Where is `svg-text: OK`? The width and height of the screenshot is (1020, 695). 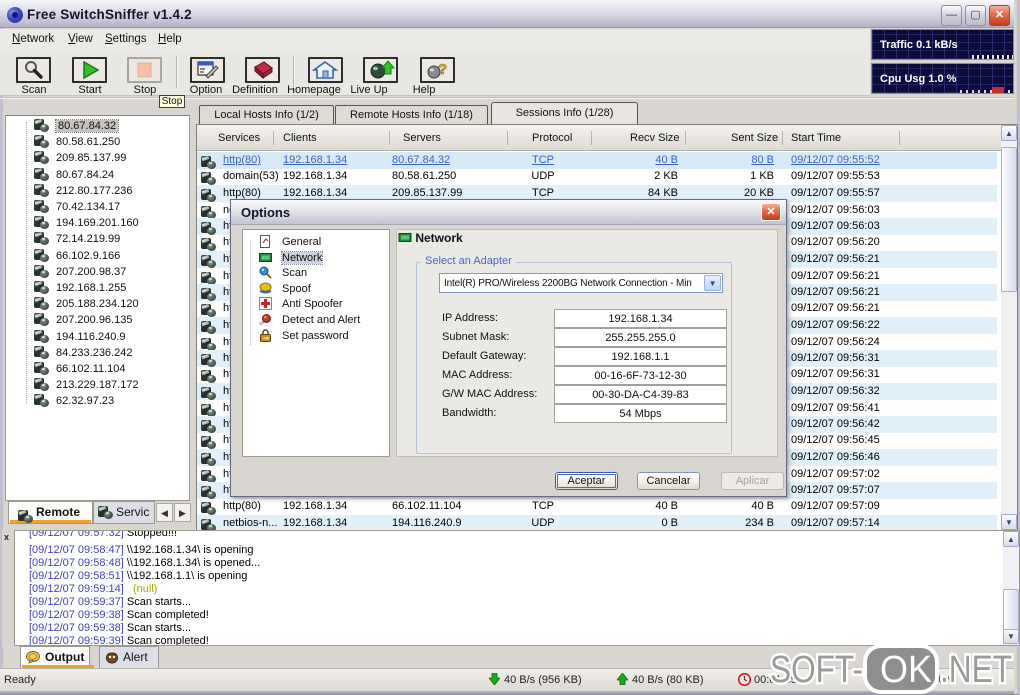
svg-text: OK is located at coordinates (906, 670).